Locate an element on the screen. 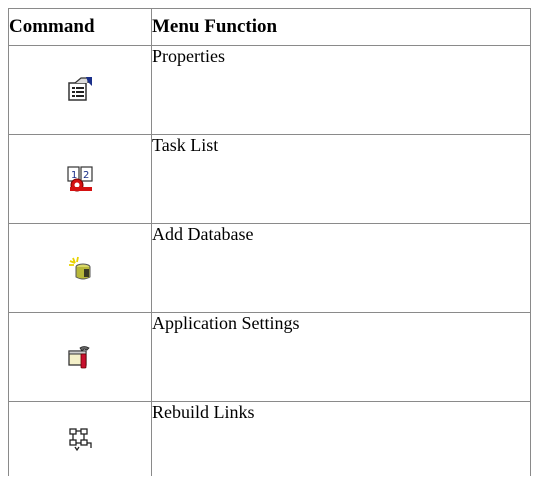  command-cell: 1 2 is located at coordinates (80, 179).